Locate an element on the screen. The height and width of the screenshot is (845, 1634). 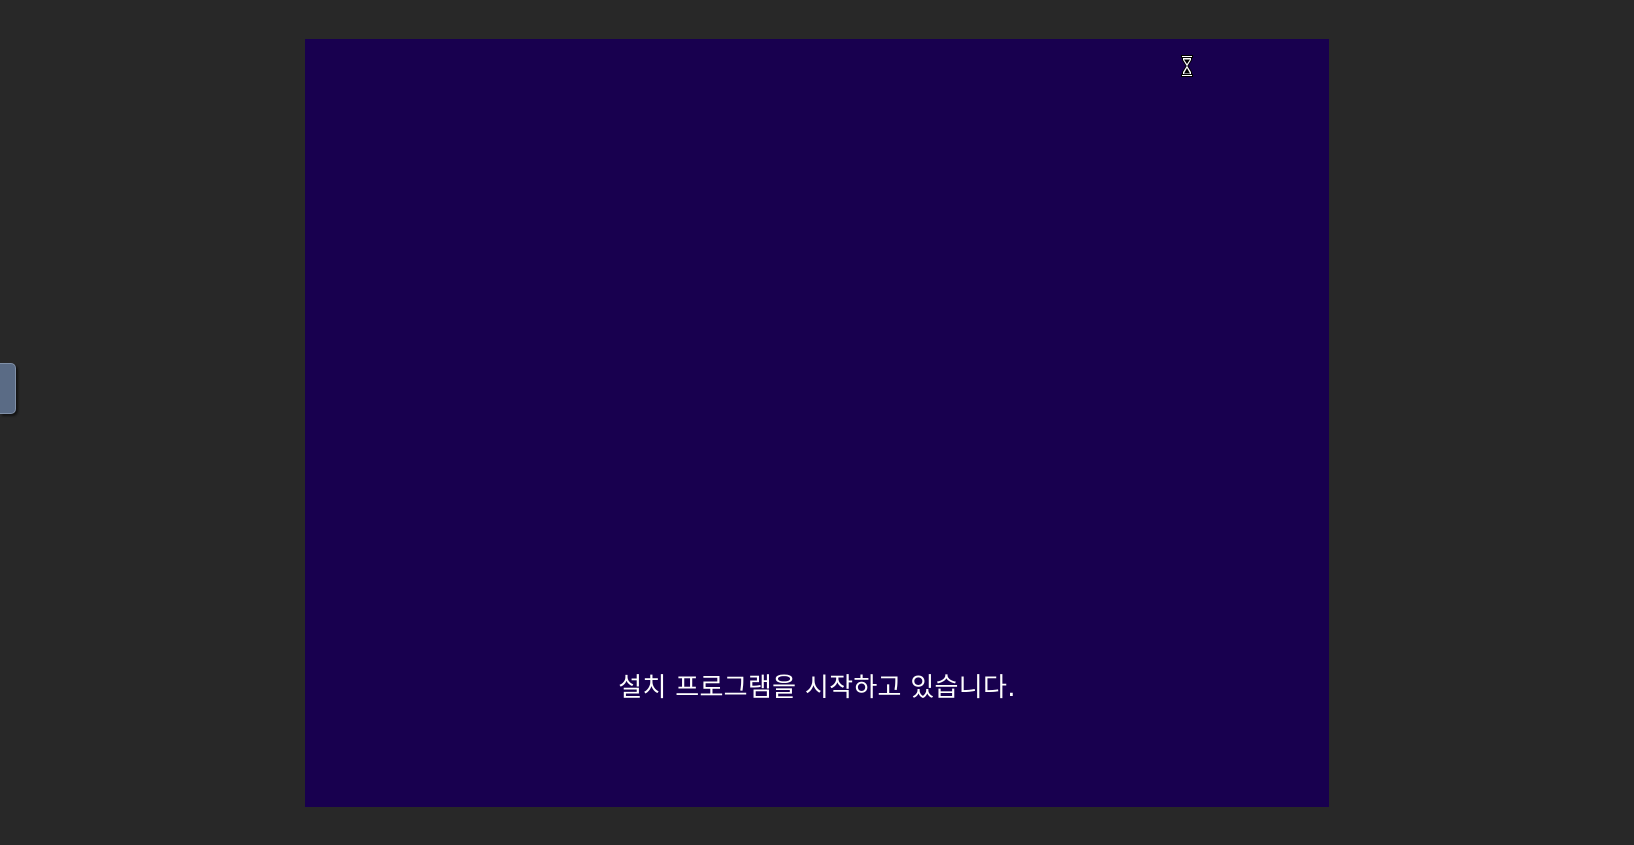
hourglass-icon is located at coordinates (1187, 66).